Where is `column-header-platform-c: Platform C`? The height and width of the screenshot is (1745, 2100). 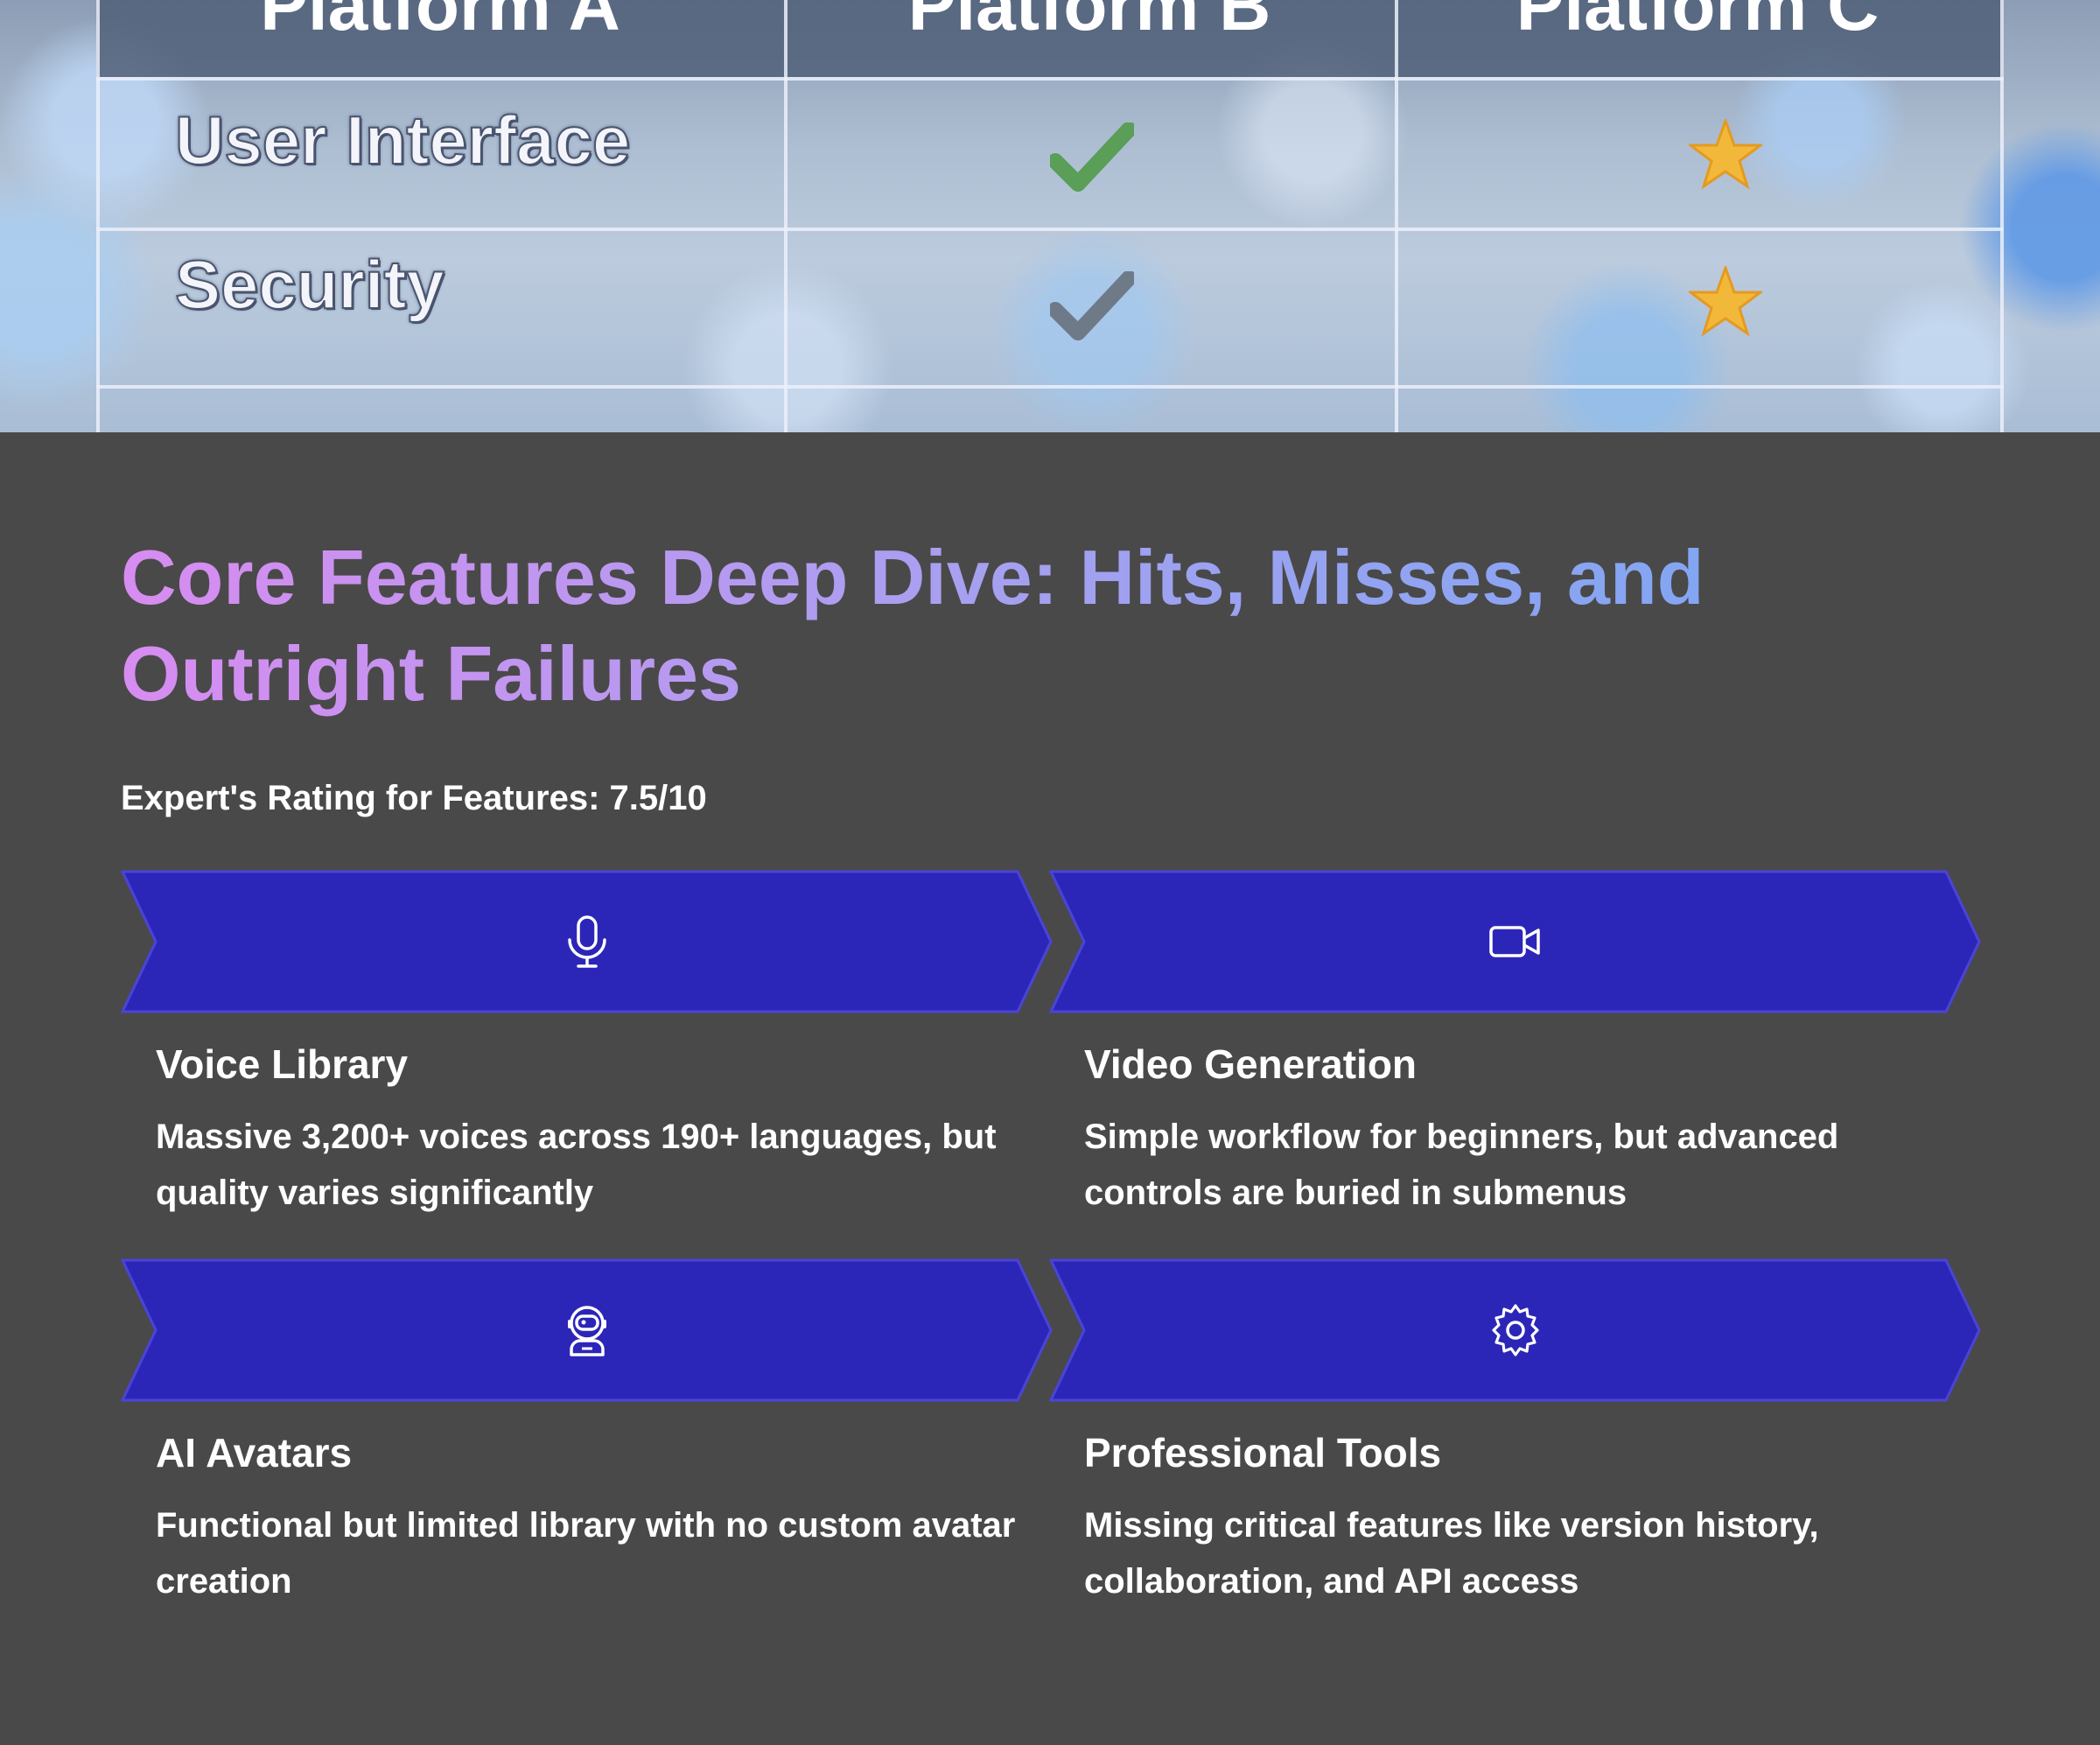 column-header-platform-c: Platform C is located at coordinates (1698, 23).